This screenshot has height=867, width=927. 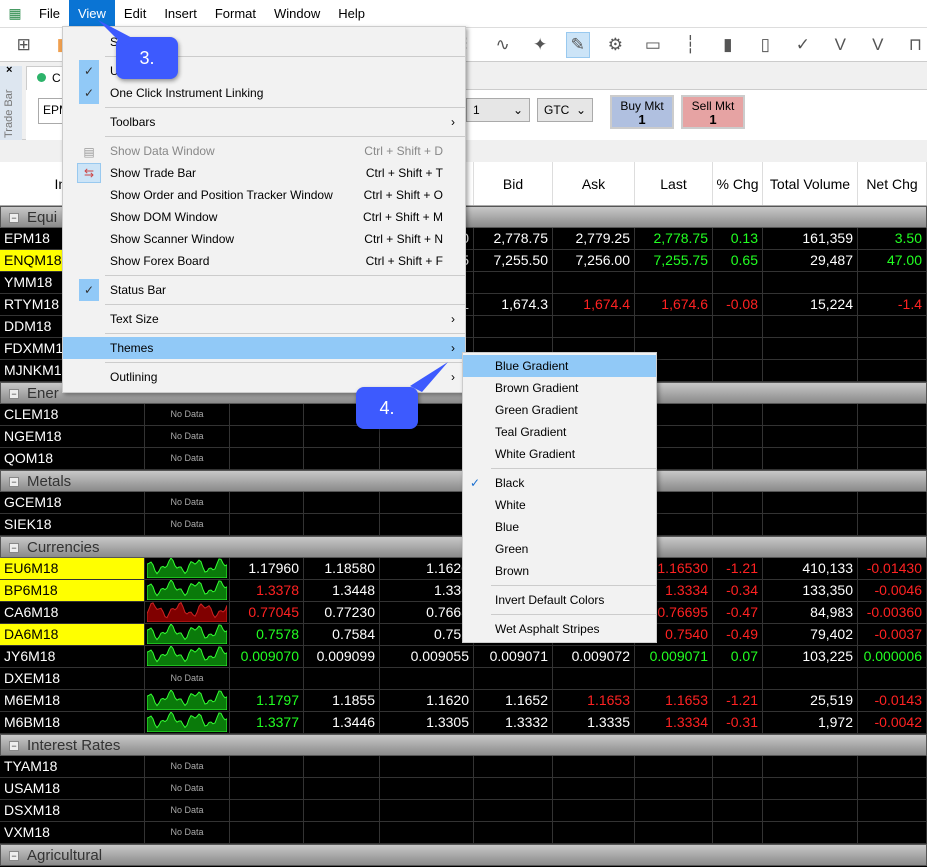 What do you see at coordinates (810, 183) in the screenshot?
I see `column-header: Total Volume` at bounding box center [810, 183].